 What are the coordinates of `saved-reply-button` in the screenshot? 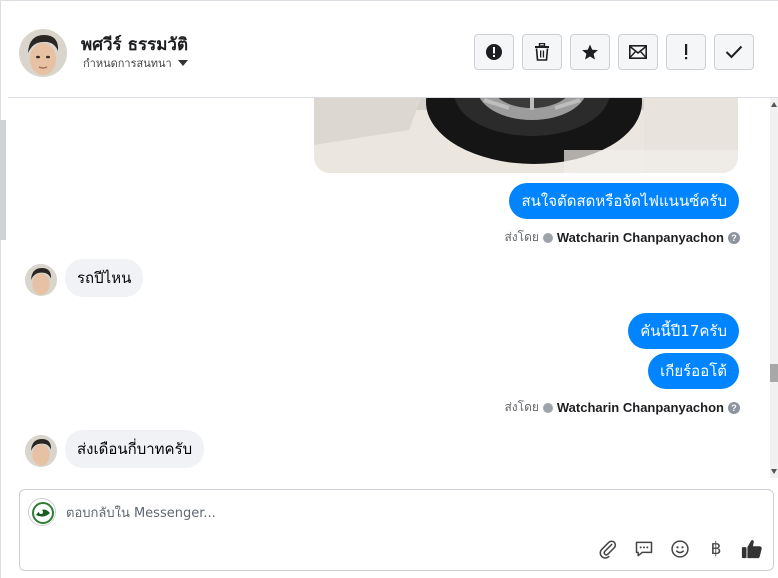 It's located at (644, 549).